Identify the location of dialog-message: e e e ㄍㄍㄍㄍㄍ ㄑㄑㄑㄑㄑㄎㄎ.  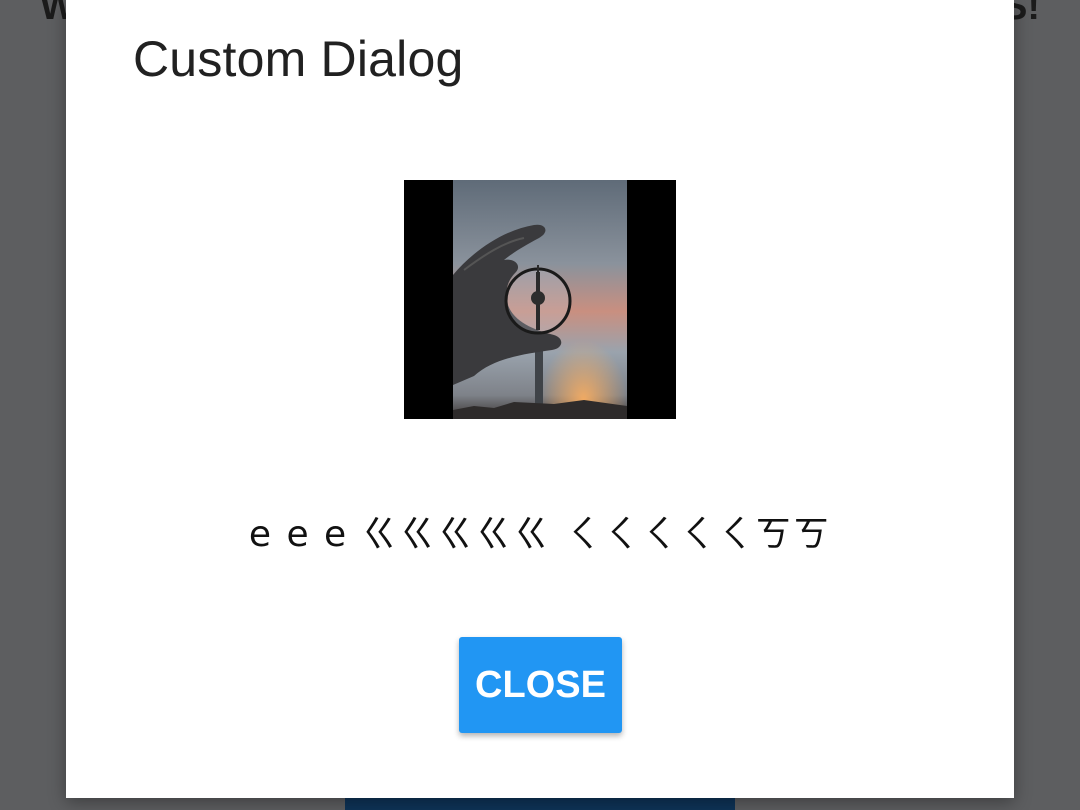
(540, 534).